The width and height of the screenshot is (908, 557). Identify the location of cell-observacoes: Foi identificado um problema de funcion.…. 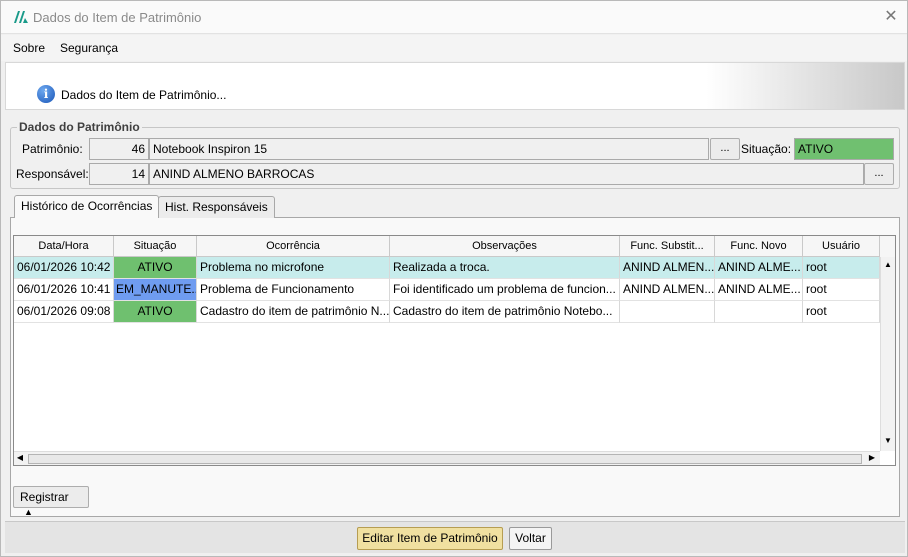
(505, 290).